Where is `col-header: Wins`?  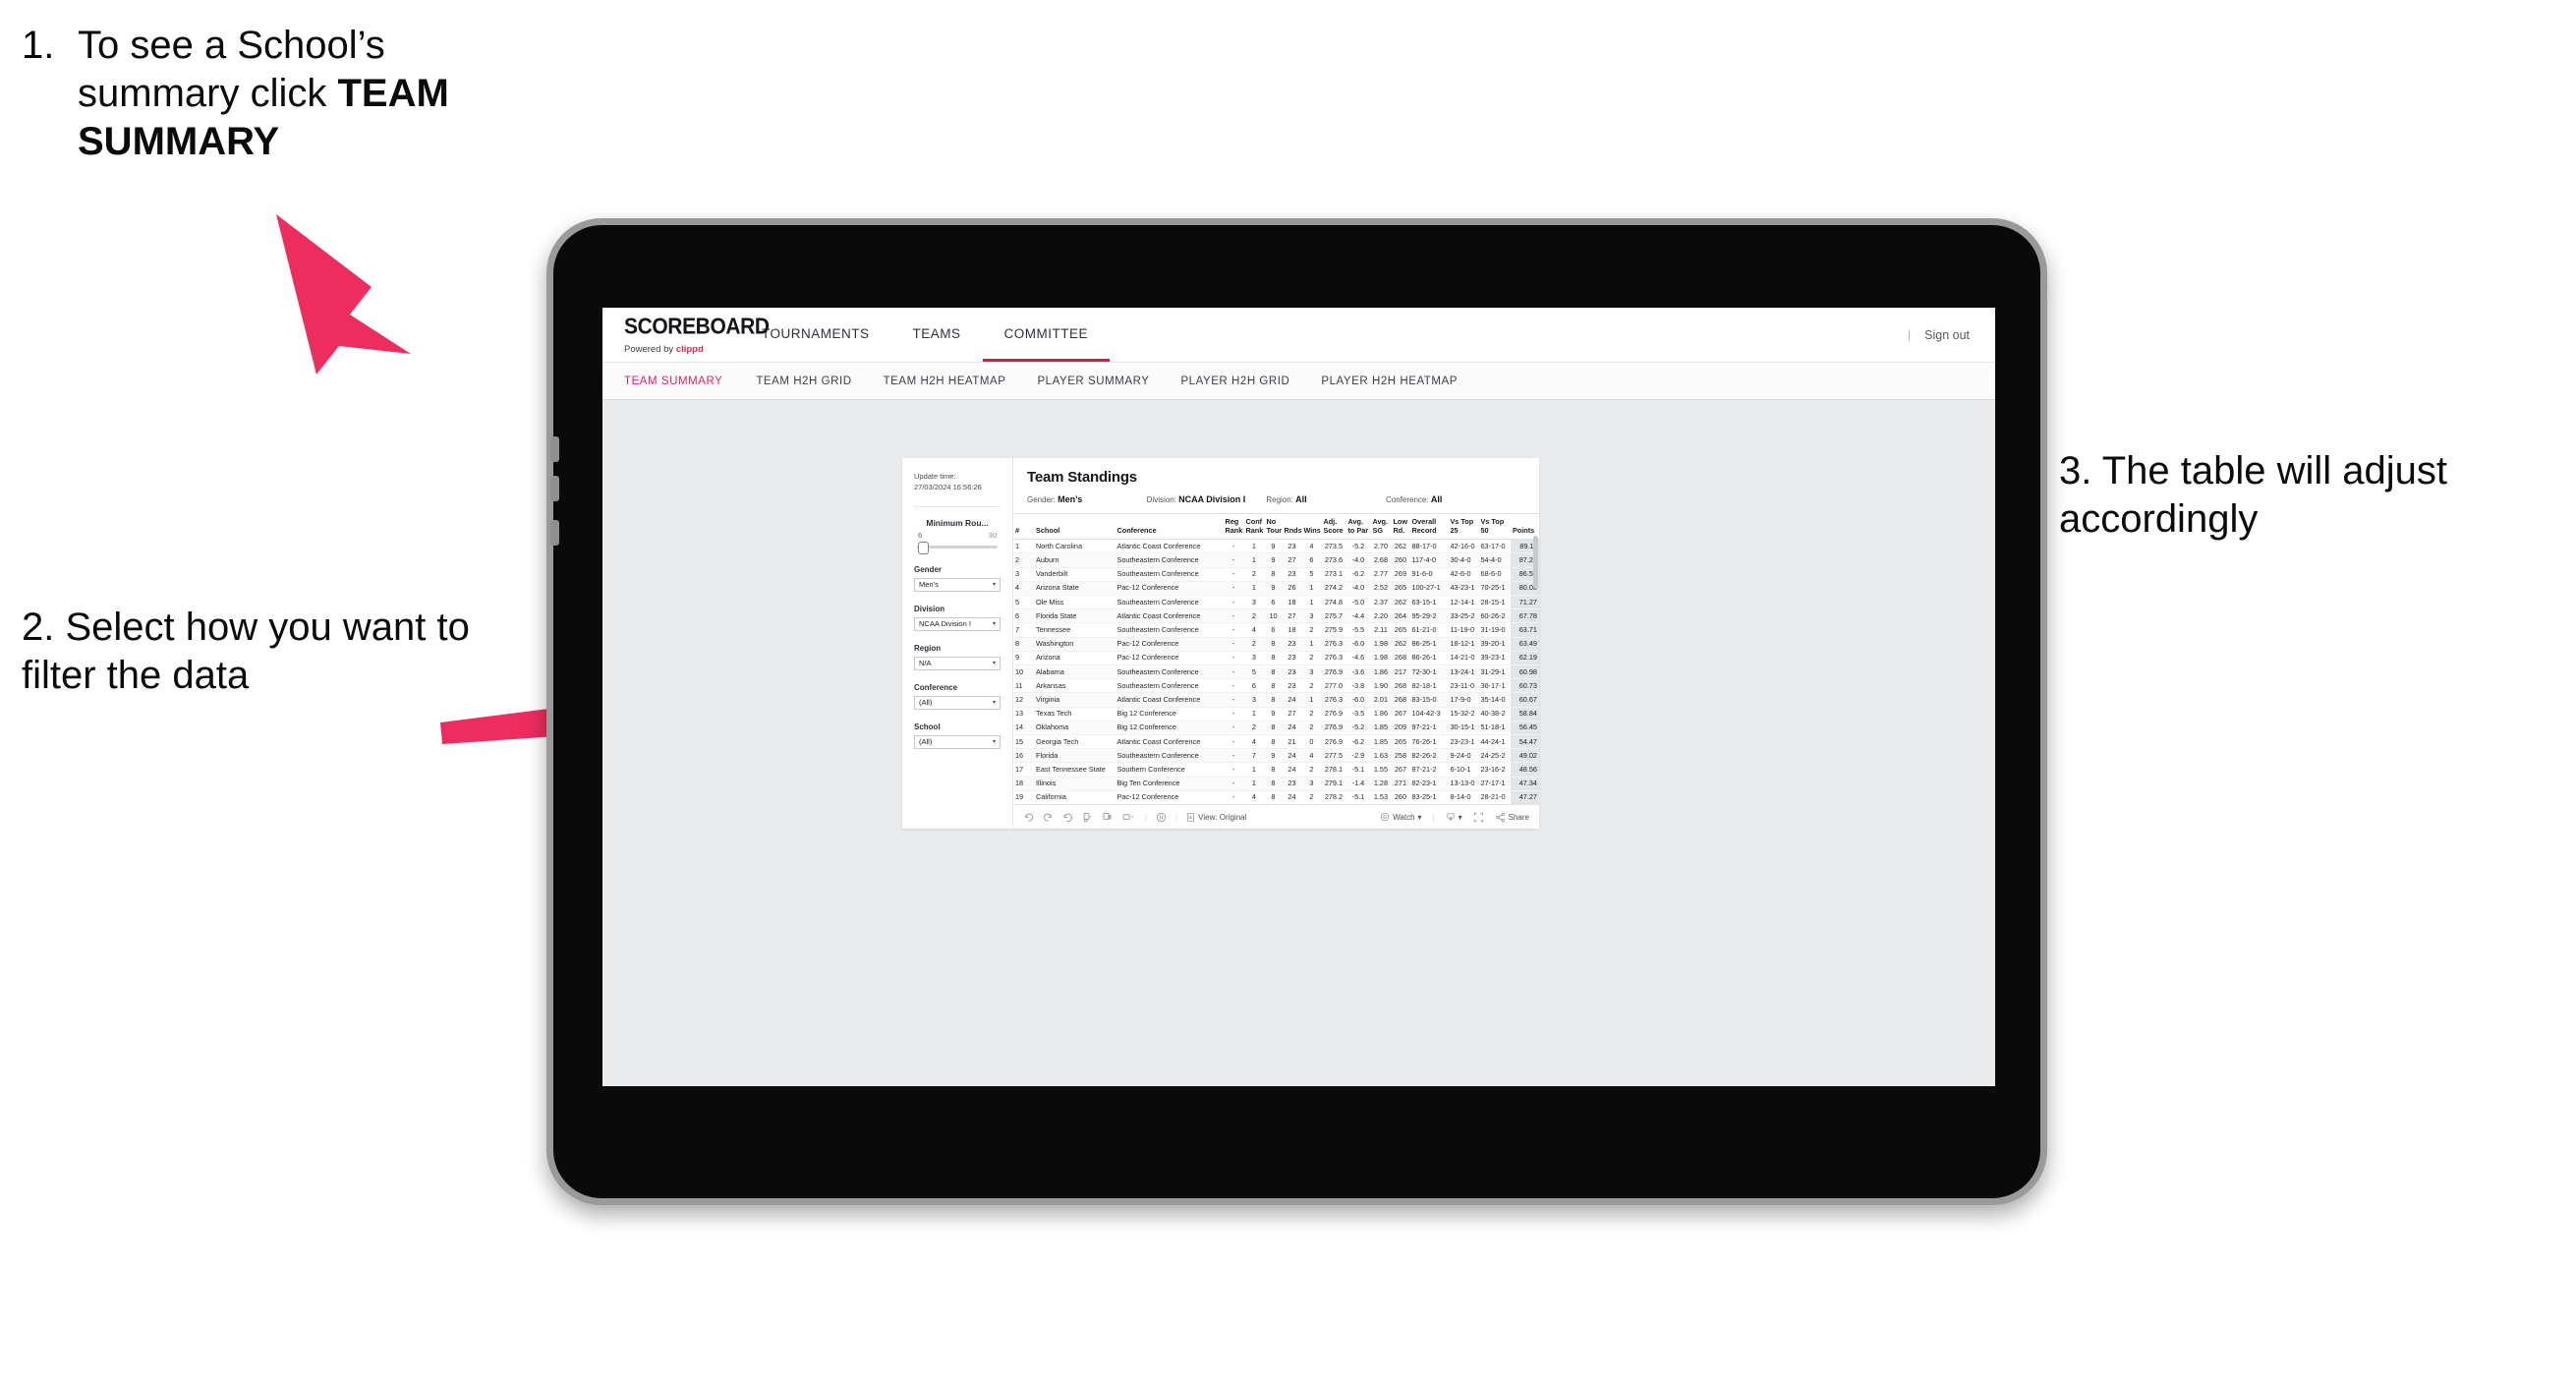 col-header: Wins is located at coordinates (1311, 528).